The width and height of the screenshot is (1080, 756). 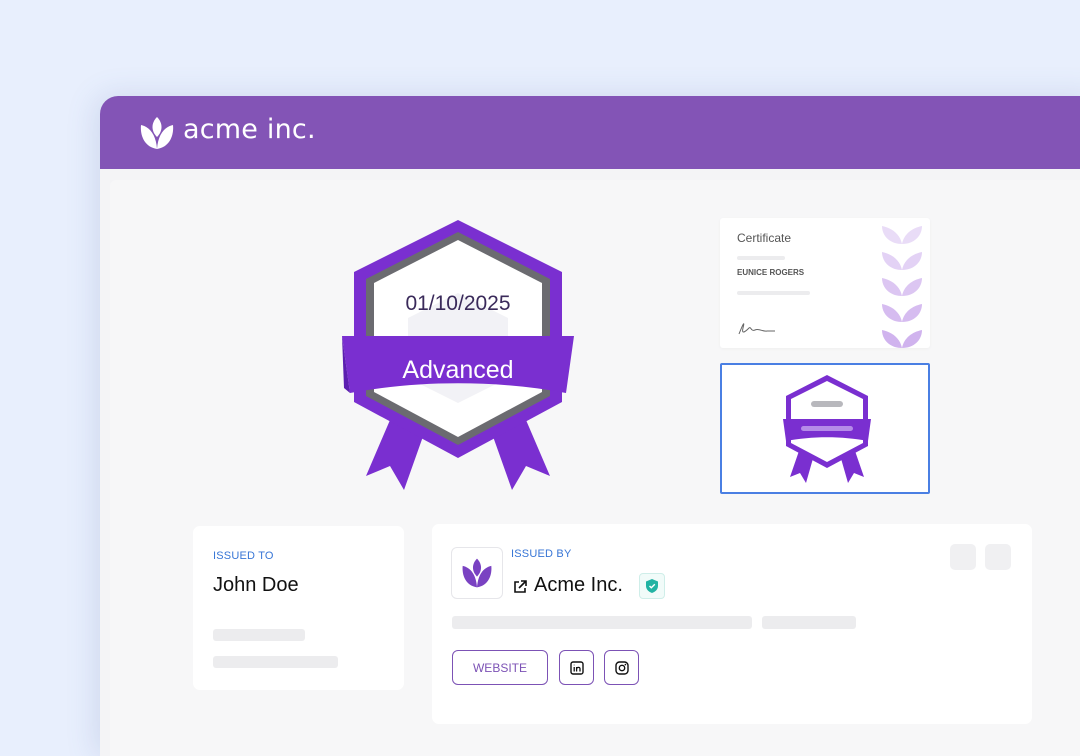 I want to click on issued-by-card: ISSUED BY Acme Inc. WEBSITE, so click(x=732, y=624).